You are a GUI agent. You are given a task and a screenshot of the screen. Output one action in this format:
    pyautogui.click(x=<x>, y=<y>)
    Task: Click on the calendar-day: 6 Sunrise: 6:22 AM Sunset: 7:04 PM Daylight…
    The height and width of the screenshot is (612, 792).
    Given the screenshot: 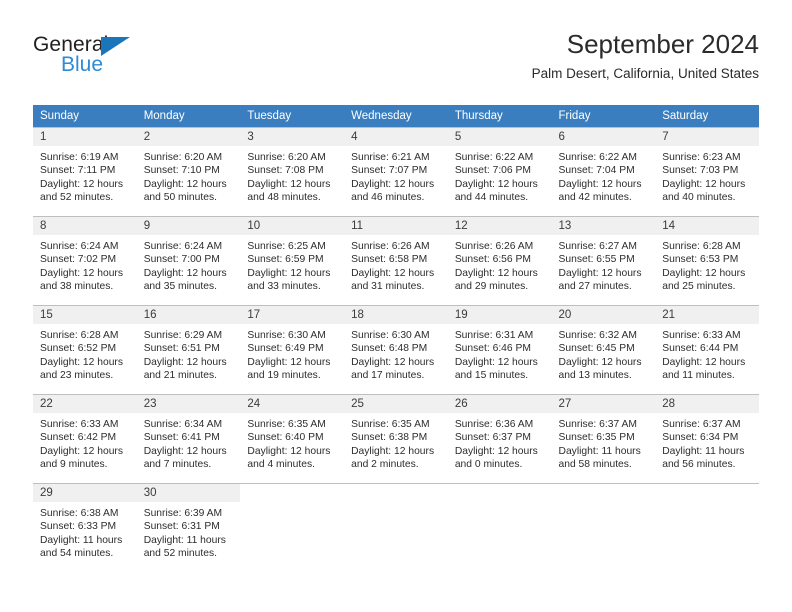 What is the action you would take?
    pyautogui.click(x=603, y=171)
    